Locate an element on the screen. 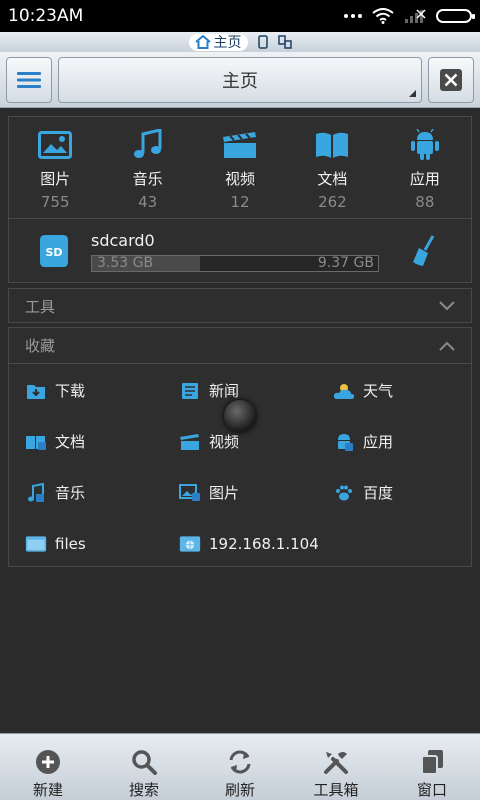 The height and width of the screenshot is (800, 480). favorite-item-weather: 天气 is located at coordinates (394, 390).